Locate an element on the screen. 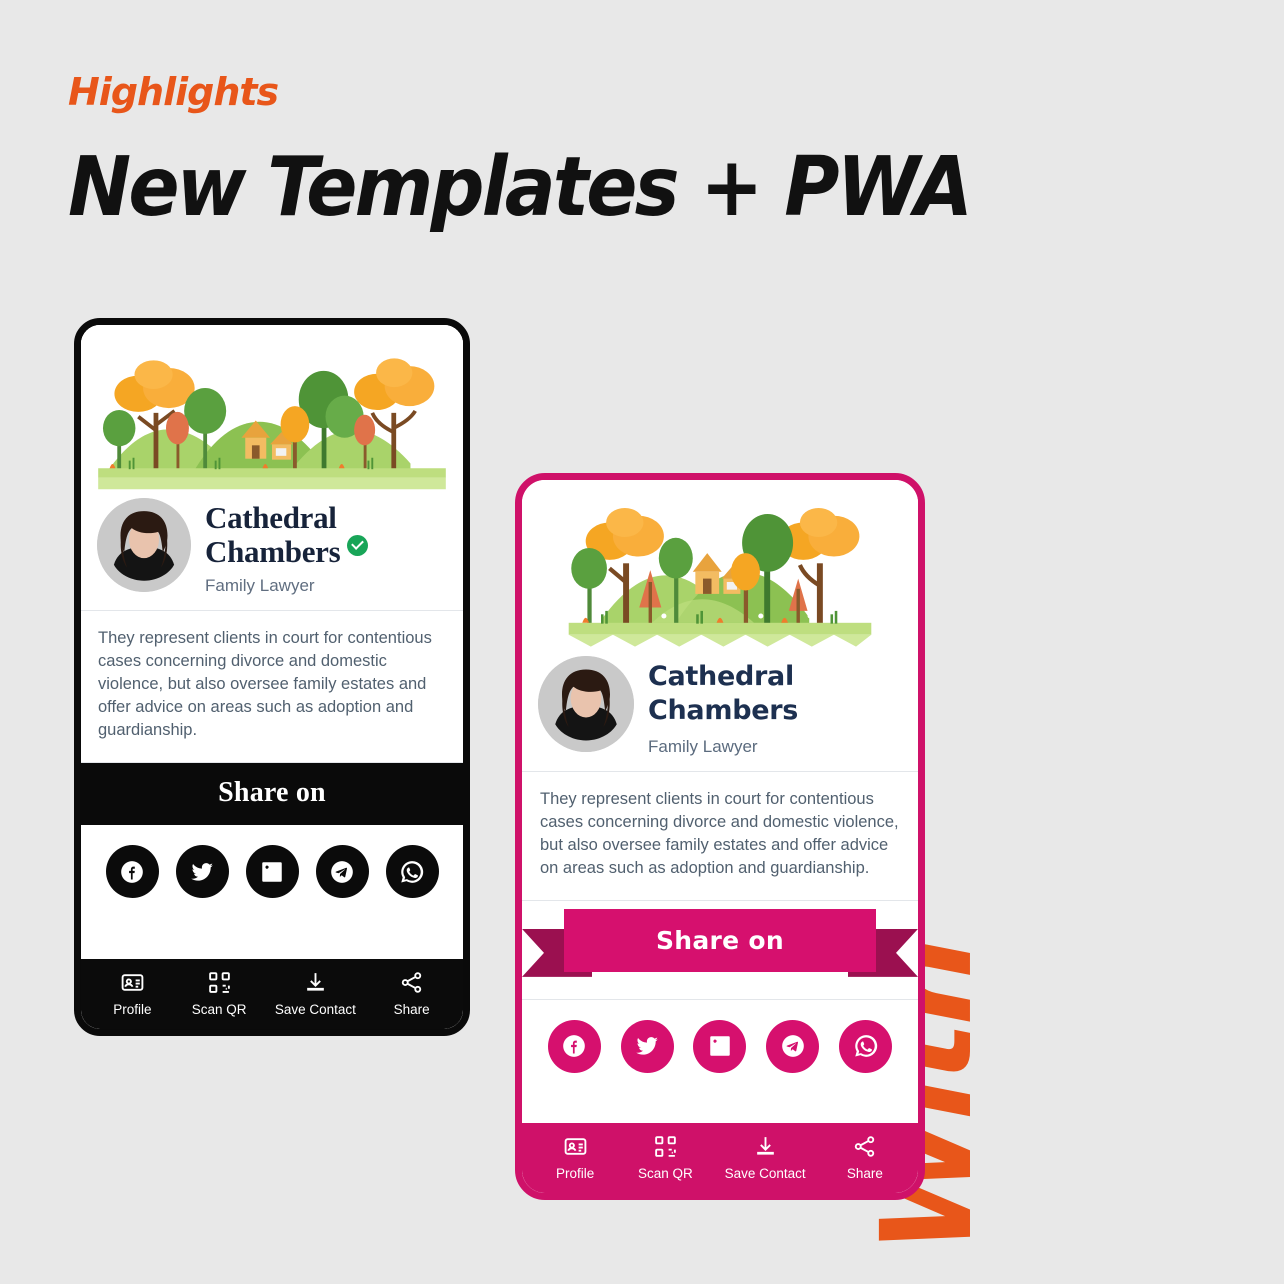 The height and width of the screenshot is (1284, 1284). kicker-label: Highlights is located at coordinates (173, 92).